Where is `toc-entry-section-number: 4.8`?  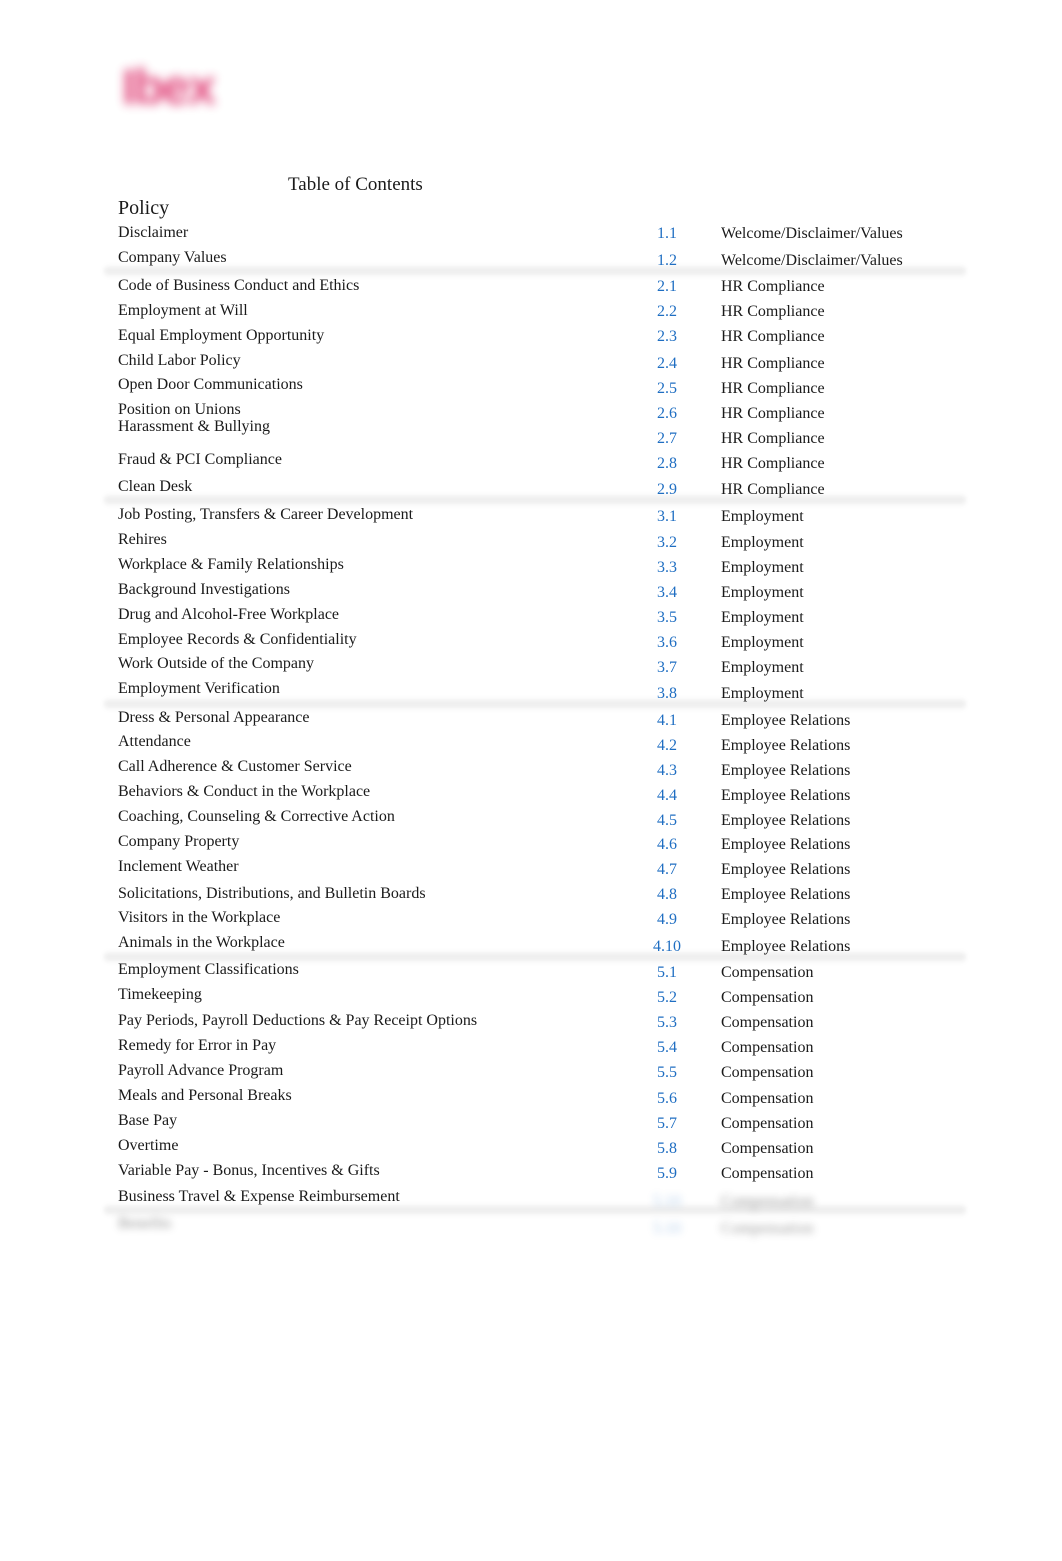 toc-entry-section-number: 4.8 is located at coordinates (667, 895).